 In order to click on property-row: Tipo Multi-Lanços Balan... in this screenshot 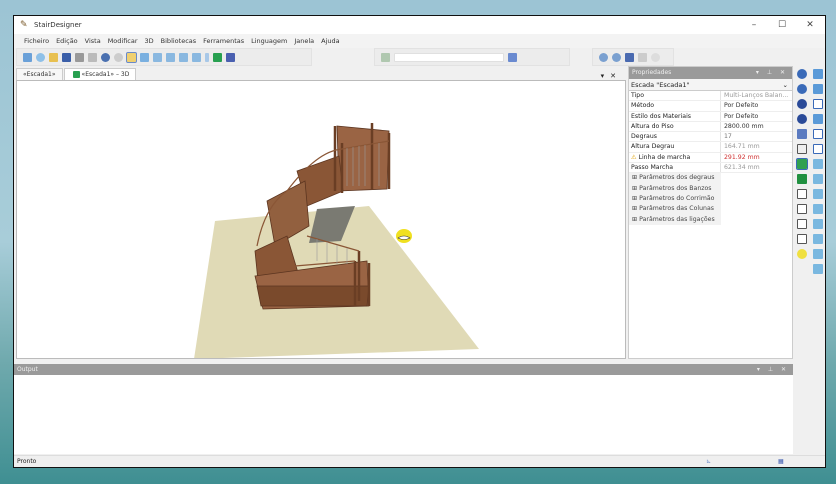, I will do `click(710, 96)`.